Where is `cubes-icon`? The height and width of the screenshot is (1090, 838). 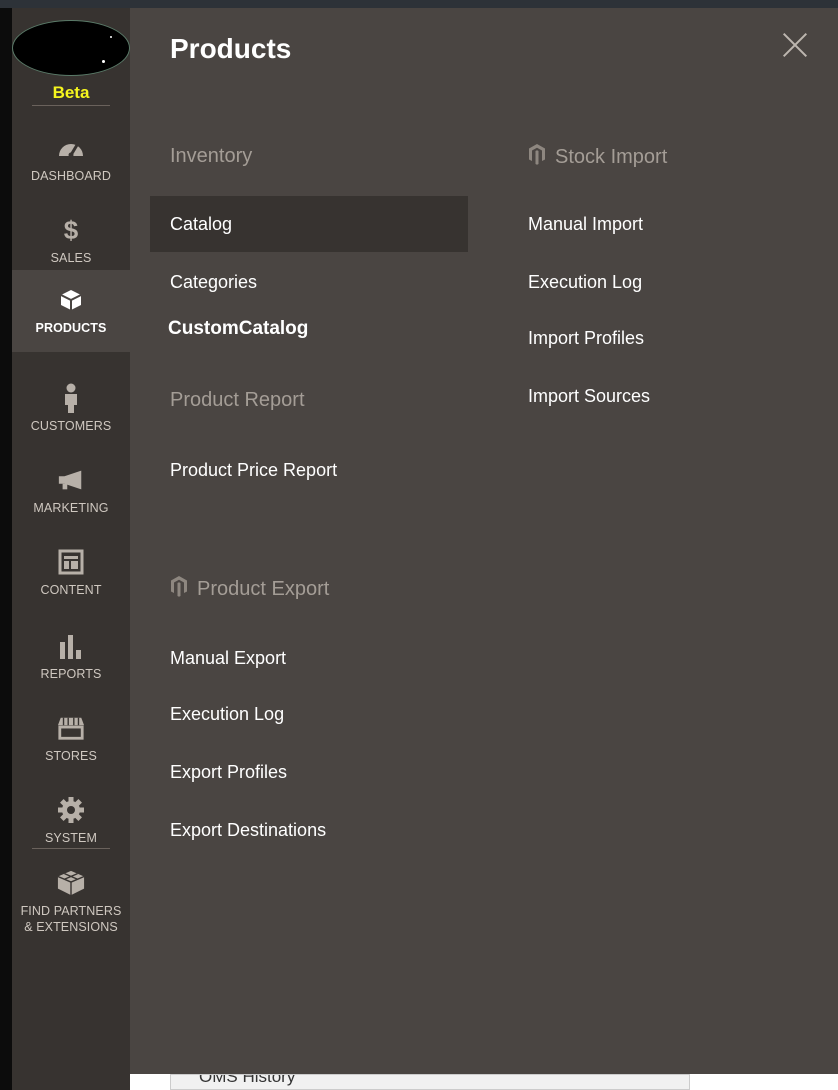 cubes-icon is located at coordinates (71, 883).